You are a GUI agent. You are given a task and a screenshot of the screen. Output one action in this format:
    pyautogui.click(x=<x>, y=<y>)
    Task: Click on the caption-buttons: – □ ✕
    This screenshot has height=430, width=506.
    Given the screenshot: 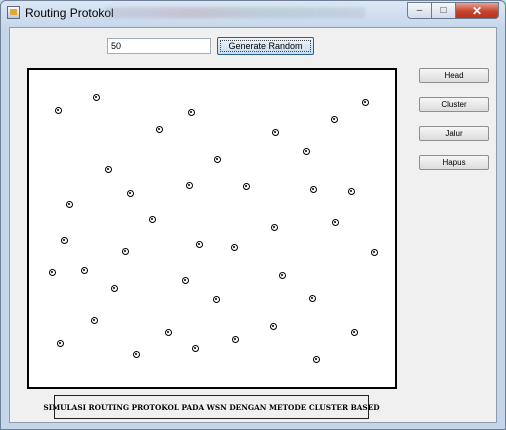 What is the action you would take?
    pyautogui.click(x=453, y=10)
    